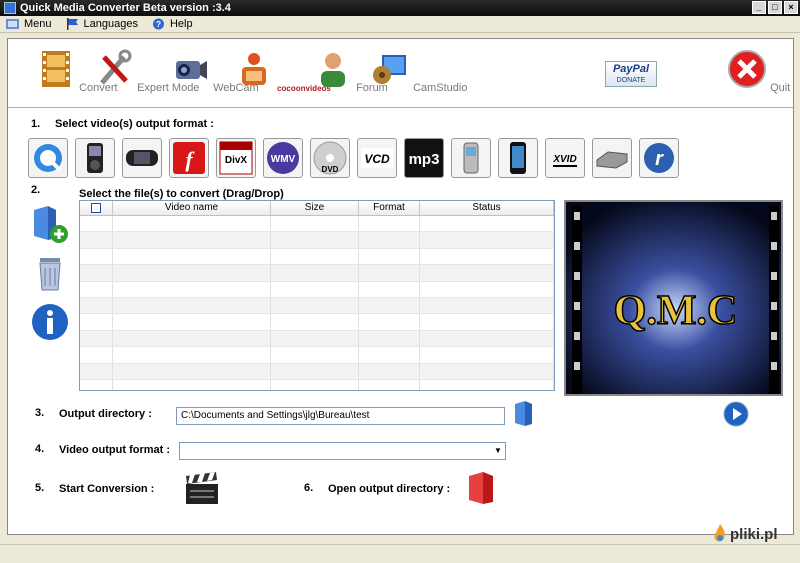 The image size is (800, 563). Describe the element at coordinates (333, 70) in the screenshot. I see `people-icon` at that location.